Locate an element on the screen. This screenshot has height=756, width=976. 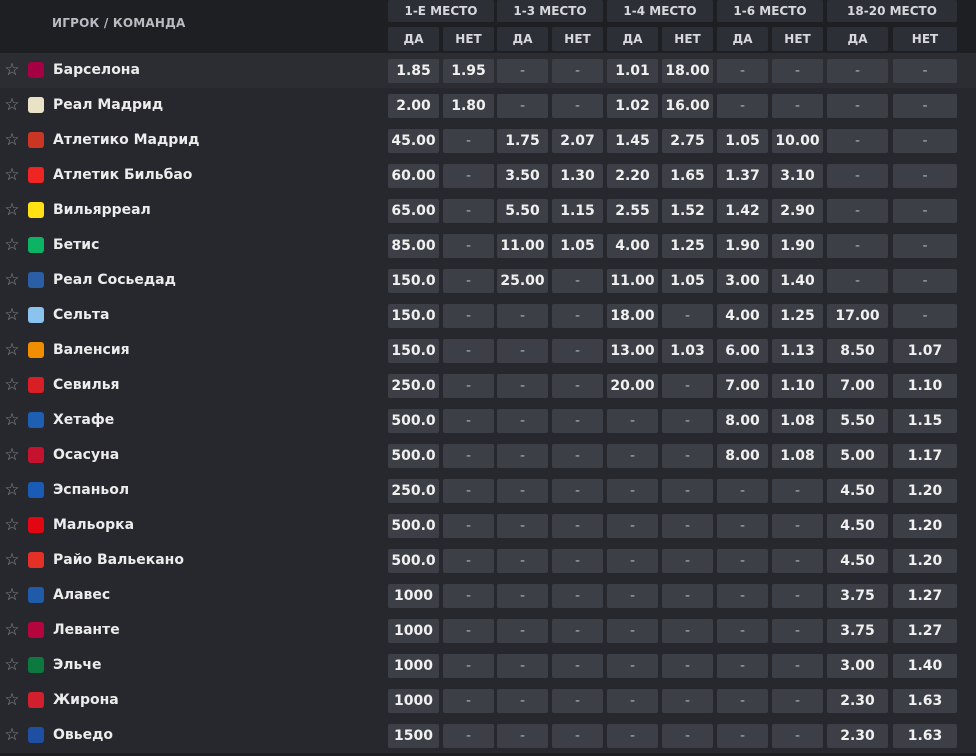
odds-cell: 4.00 is located at coordinates (632, 246).